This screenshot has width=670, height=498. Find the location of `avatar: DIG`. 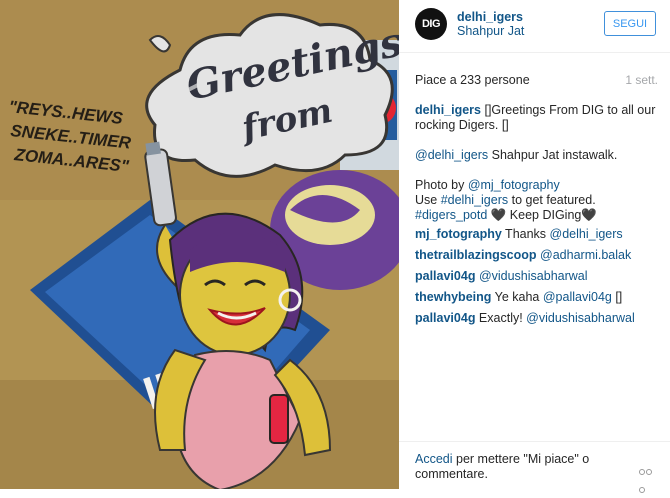

avatar: DIG is located at coordinates (431, 24).